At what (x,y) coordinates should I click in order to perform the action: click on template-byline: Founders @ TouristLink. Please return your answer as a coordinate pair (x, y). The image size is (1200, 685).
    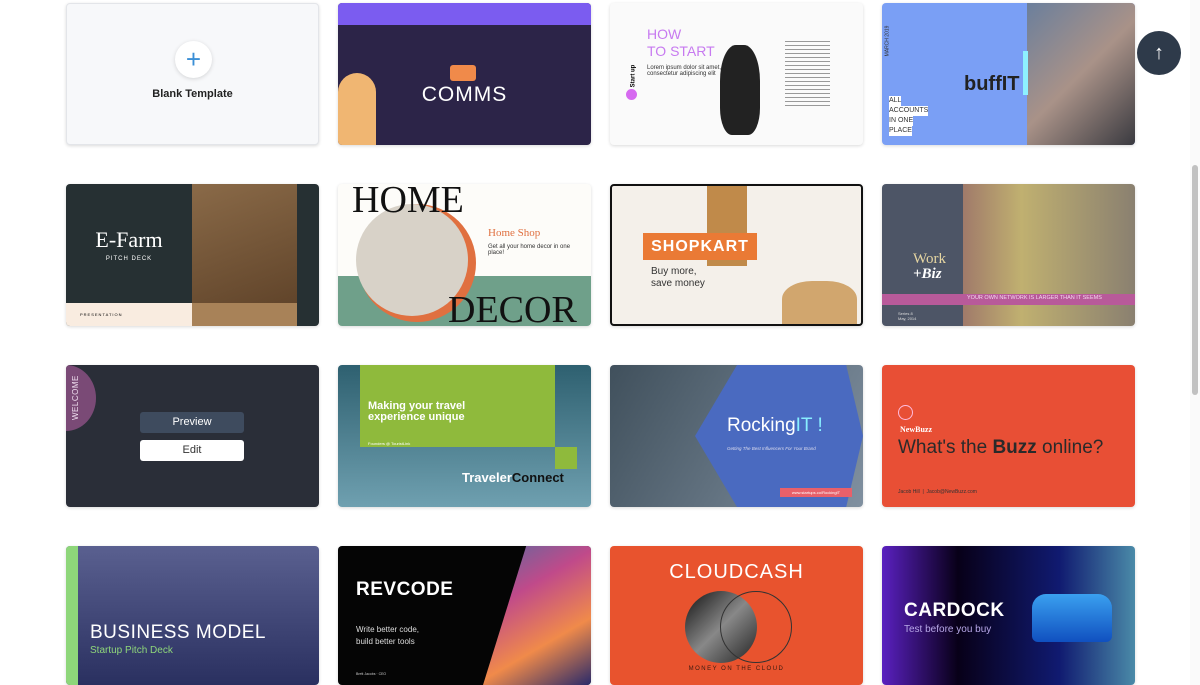
    Looking at the image, I should click on (389, 443).